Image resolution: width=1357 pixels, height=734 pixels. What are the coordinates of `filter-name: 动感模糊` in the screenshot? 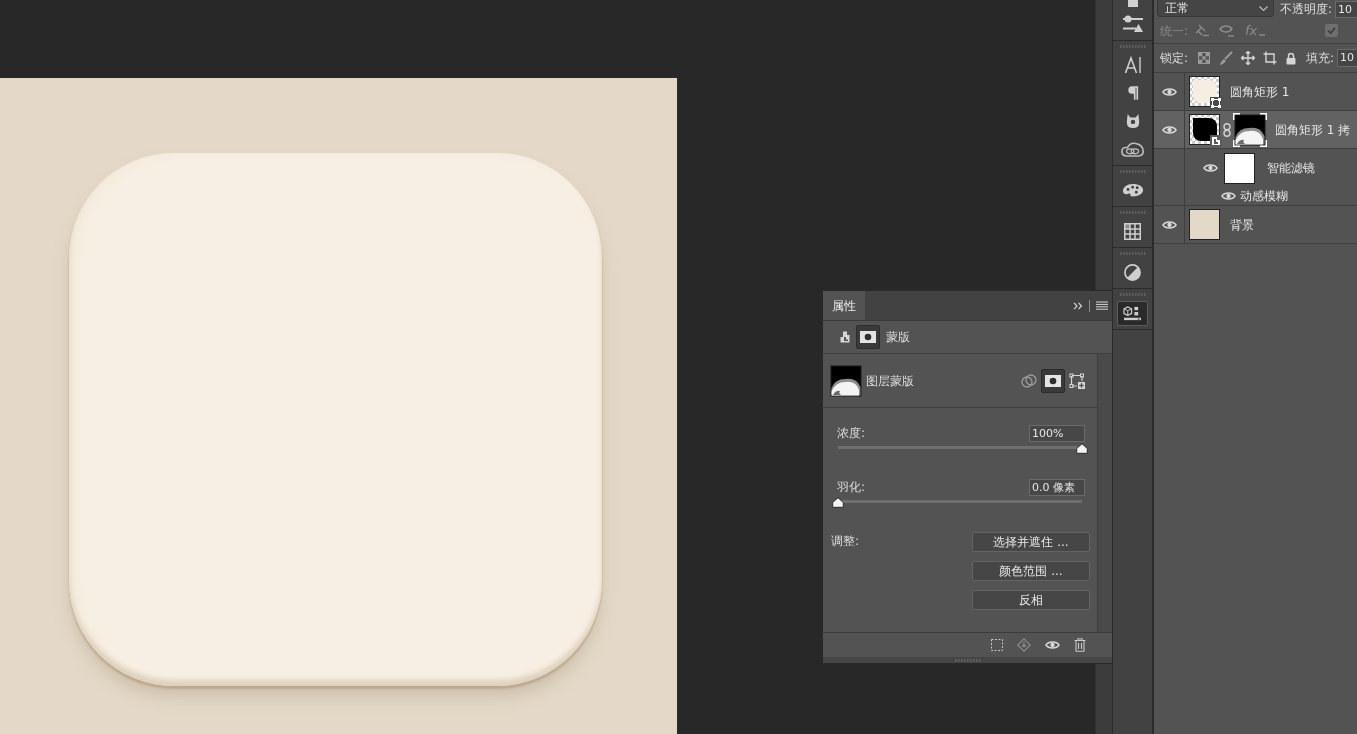 It's located at (1264, 196).